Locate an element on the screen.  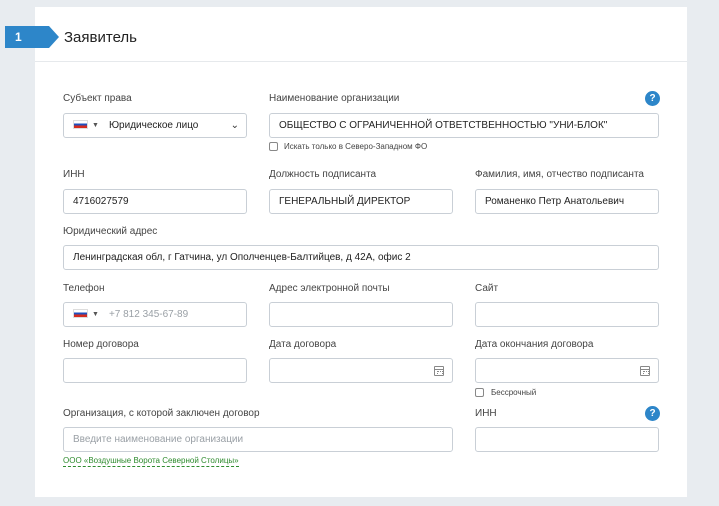
contract-number-label: Номер договора is located at coordinates (101, 344).